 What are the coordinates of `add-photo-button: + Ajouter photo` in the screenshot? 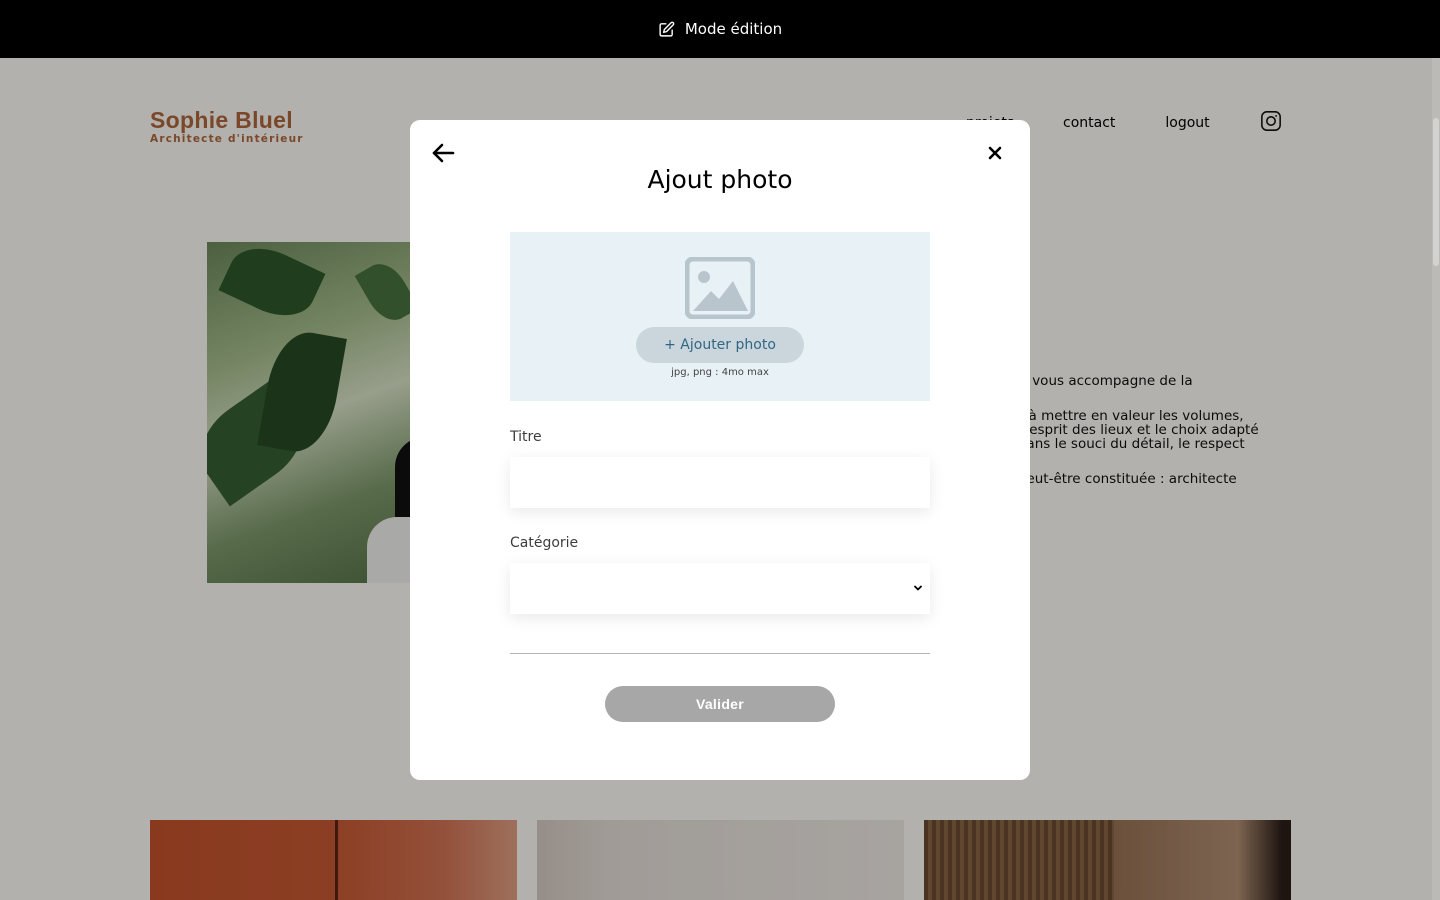 It's located at (720, 345).